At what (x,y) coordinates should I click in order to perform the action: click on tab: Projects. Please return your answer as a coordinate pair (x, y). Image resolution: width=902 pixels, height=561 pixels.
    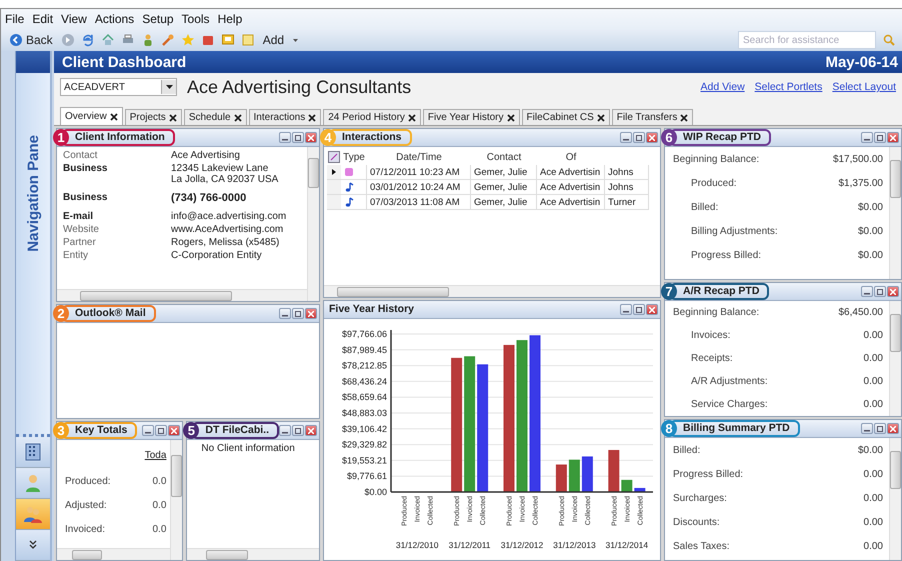
    Looking at the image, I should click on (153, 117).